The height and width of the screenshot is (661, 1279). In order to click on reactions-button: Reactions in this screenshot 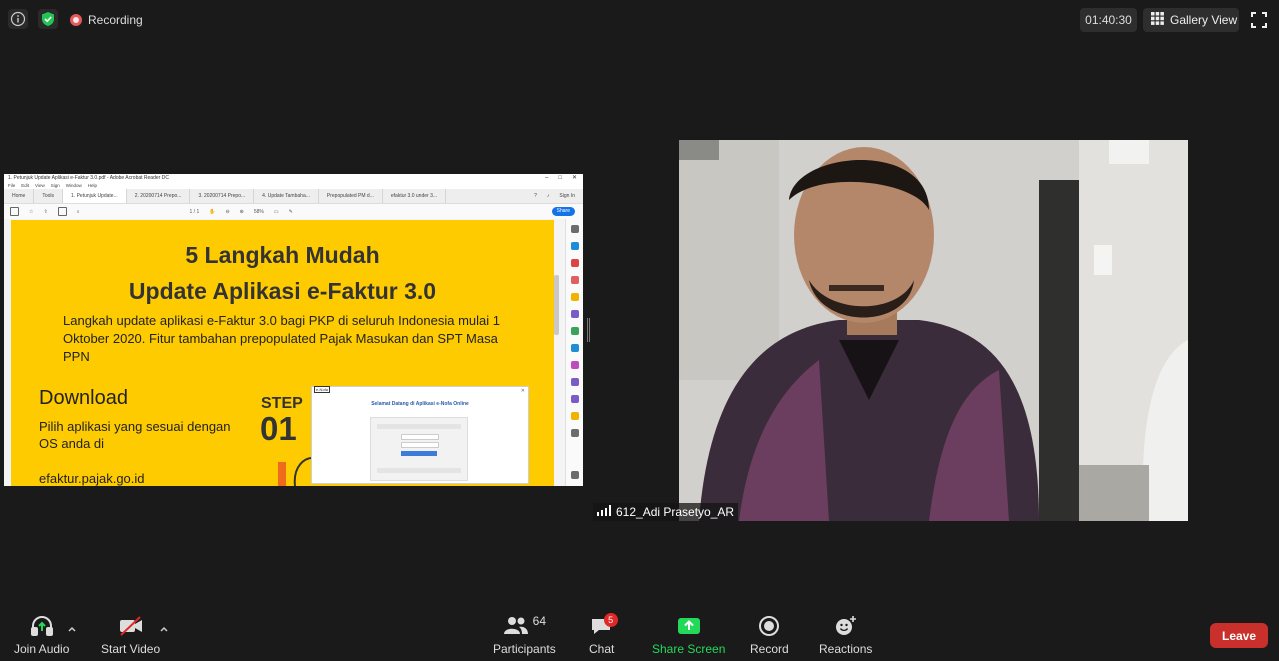, I will do `click(845, 636)`.